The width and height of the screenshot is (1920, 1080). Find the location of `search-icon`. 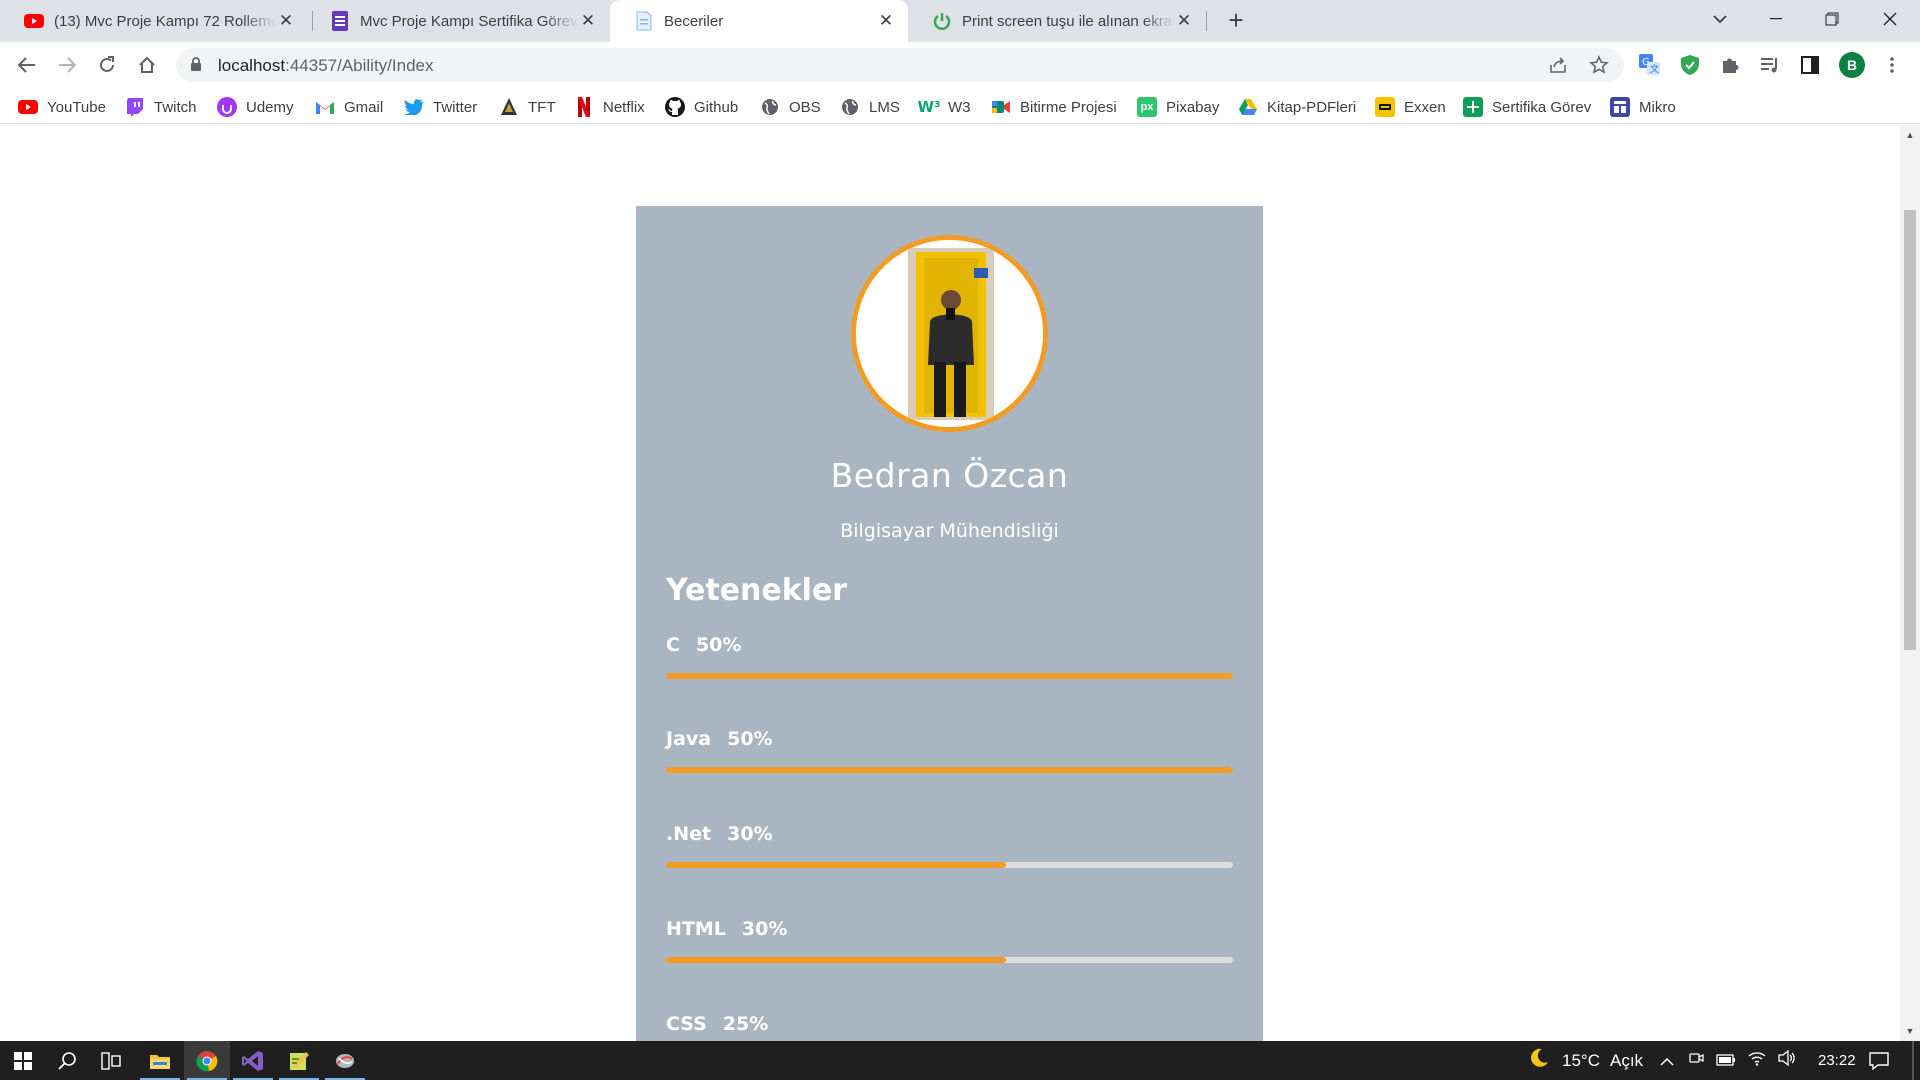

search-icon is located at coordinates (67, 1060).